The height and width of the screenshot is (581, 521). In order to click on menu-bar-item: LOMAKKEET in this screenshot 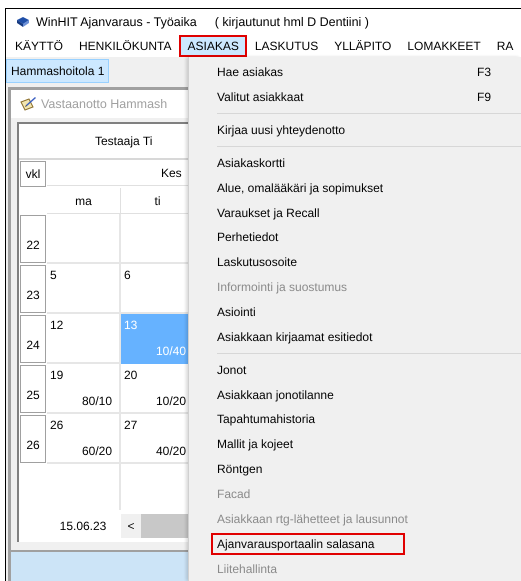, I will do `click(444, 46)`.